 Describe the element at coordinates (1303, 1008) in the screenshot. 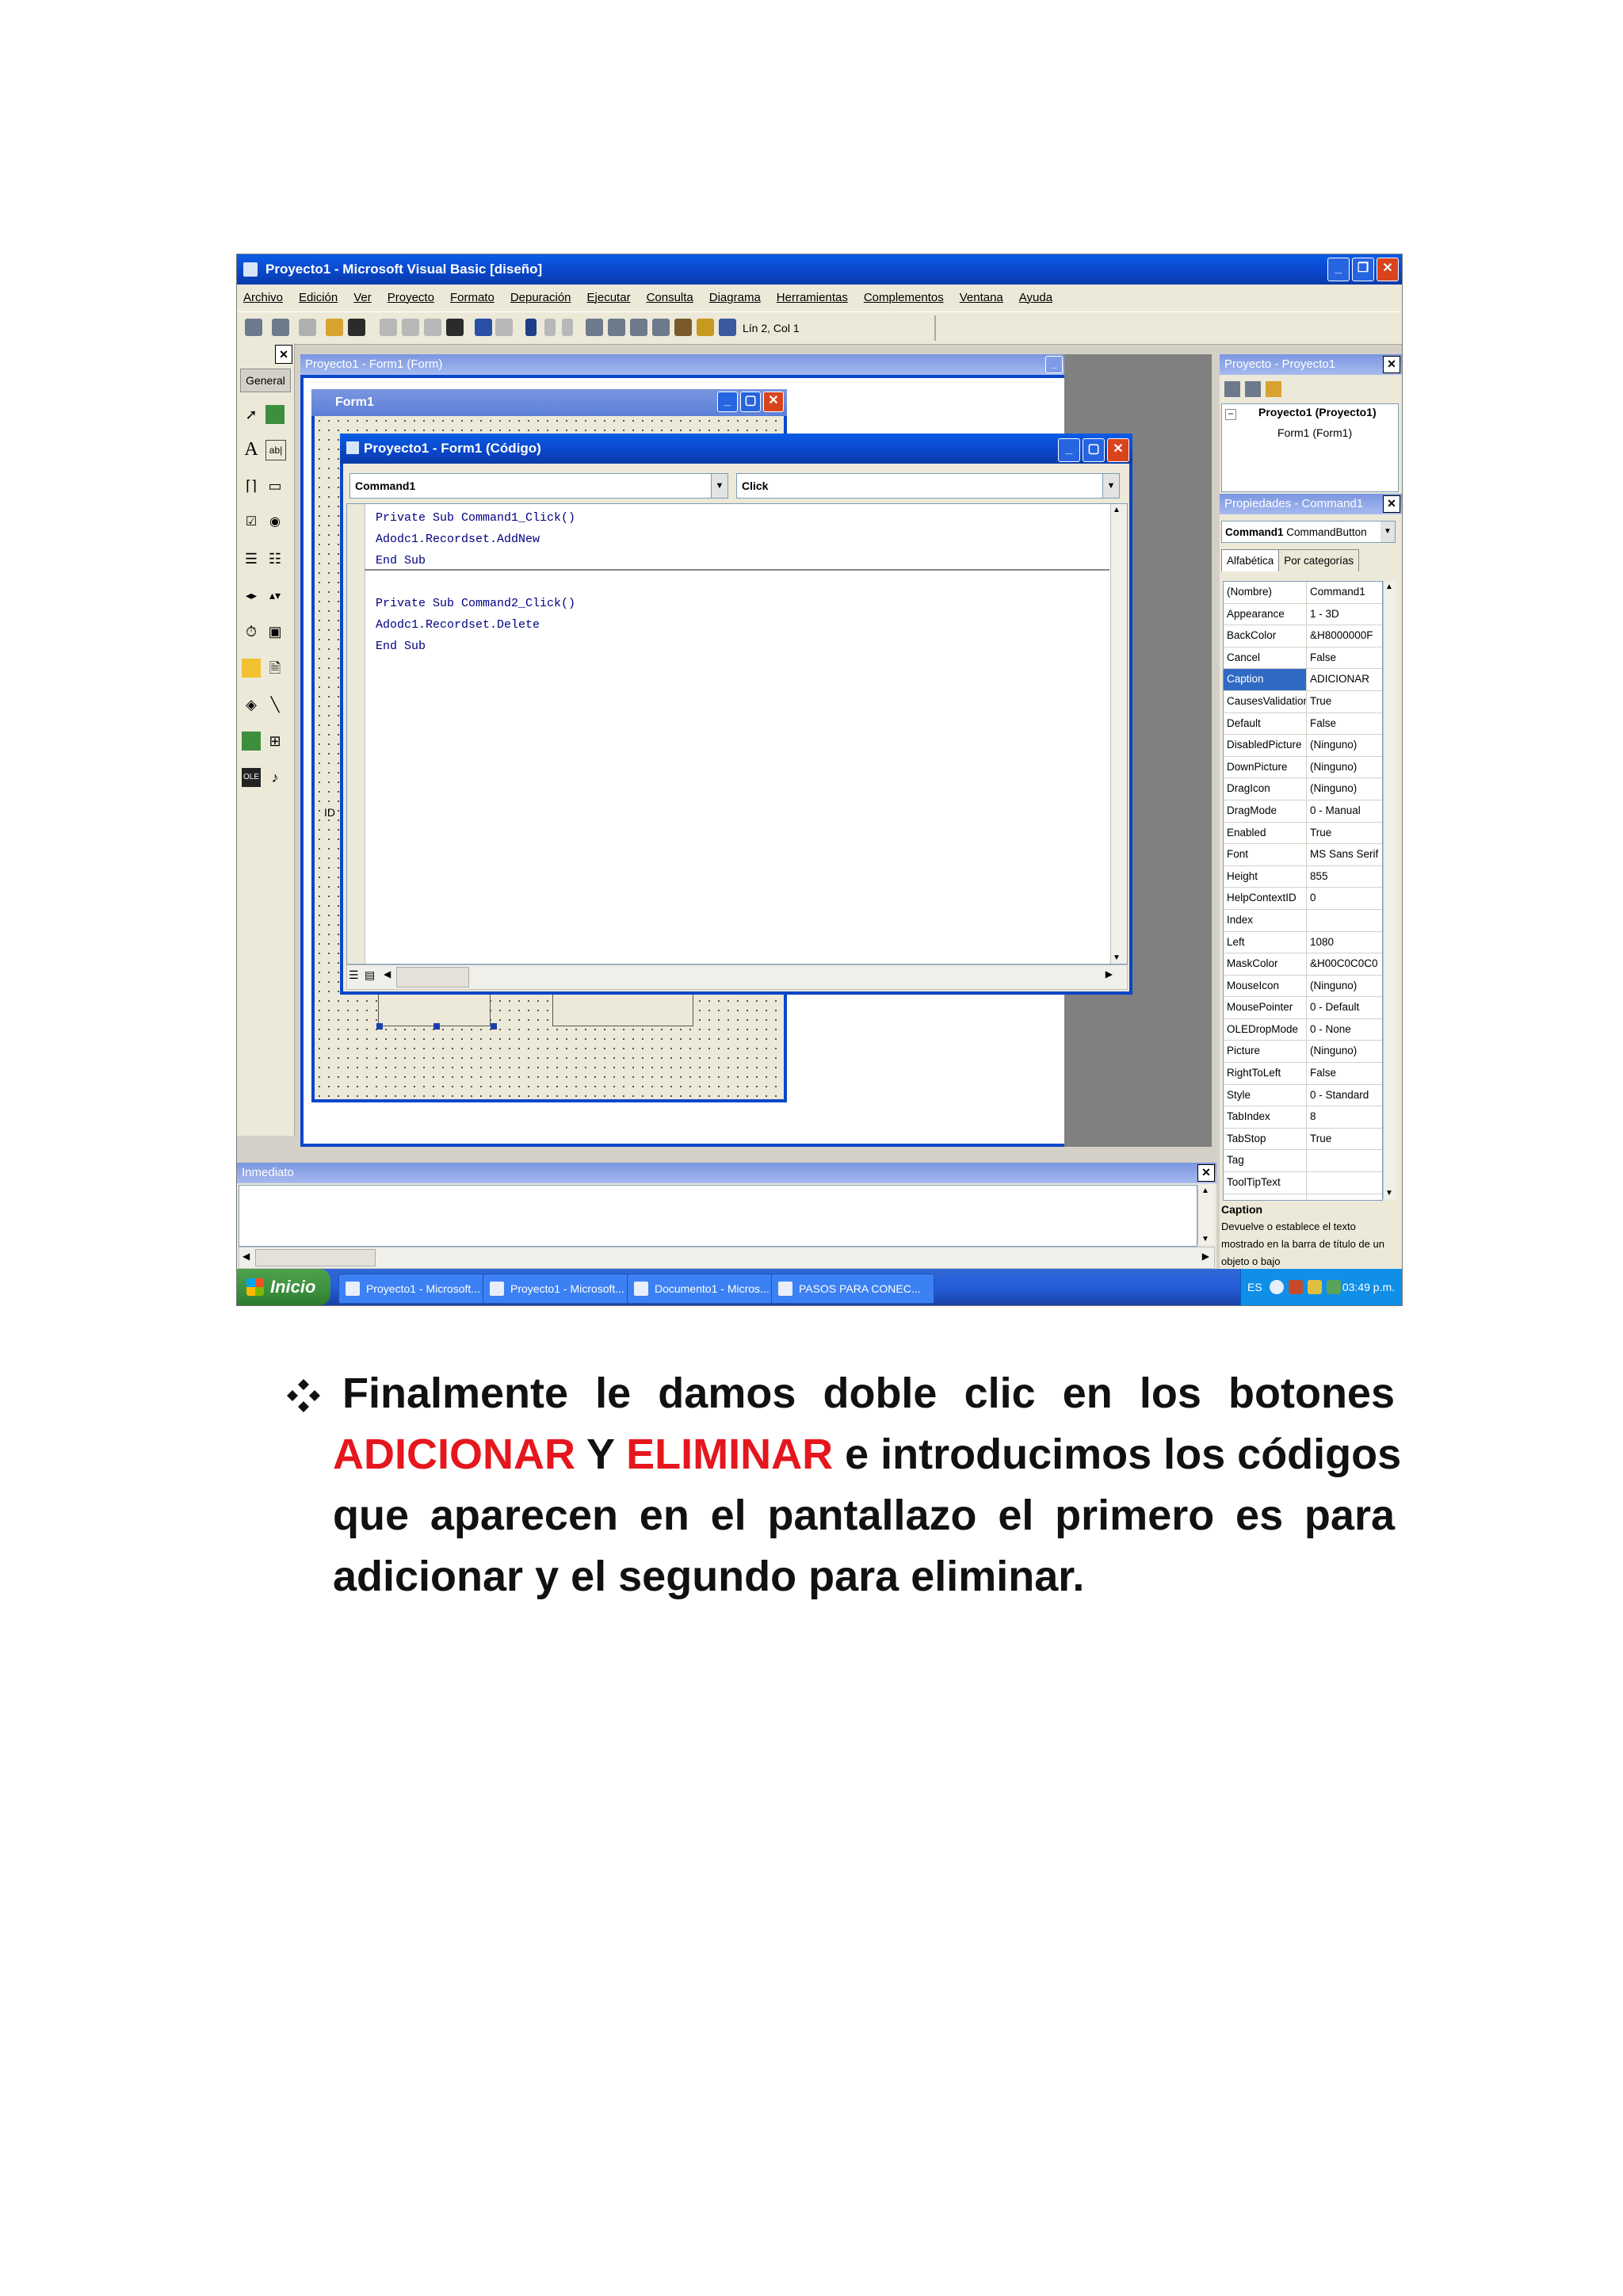

I see `property-row: MousePointer 0 - Default` at that location.